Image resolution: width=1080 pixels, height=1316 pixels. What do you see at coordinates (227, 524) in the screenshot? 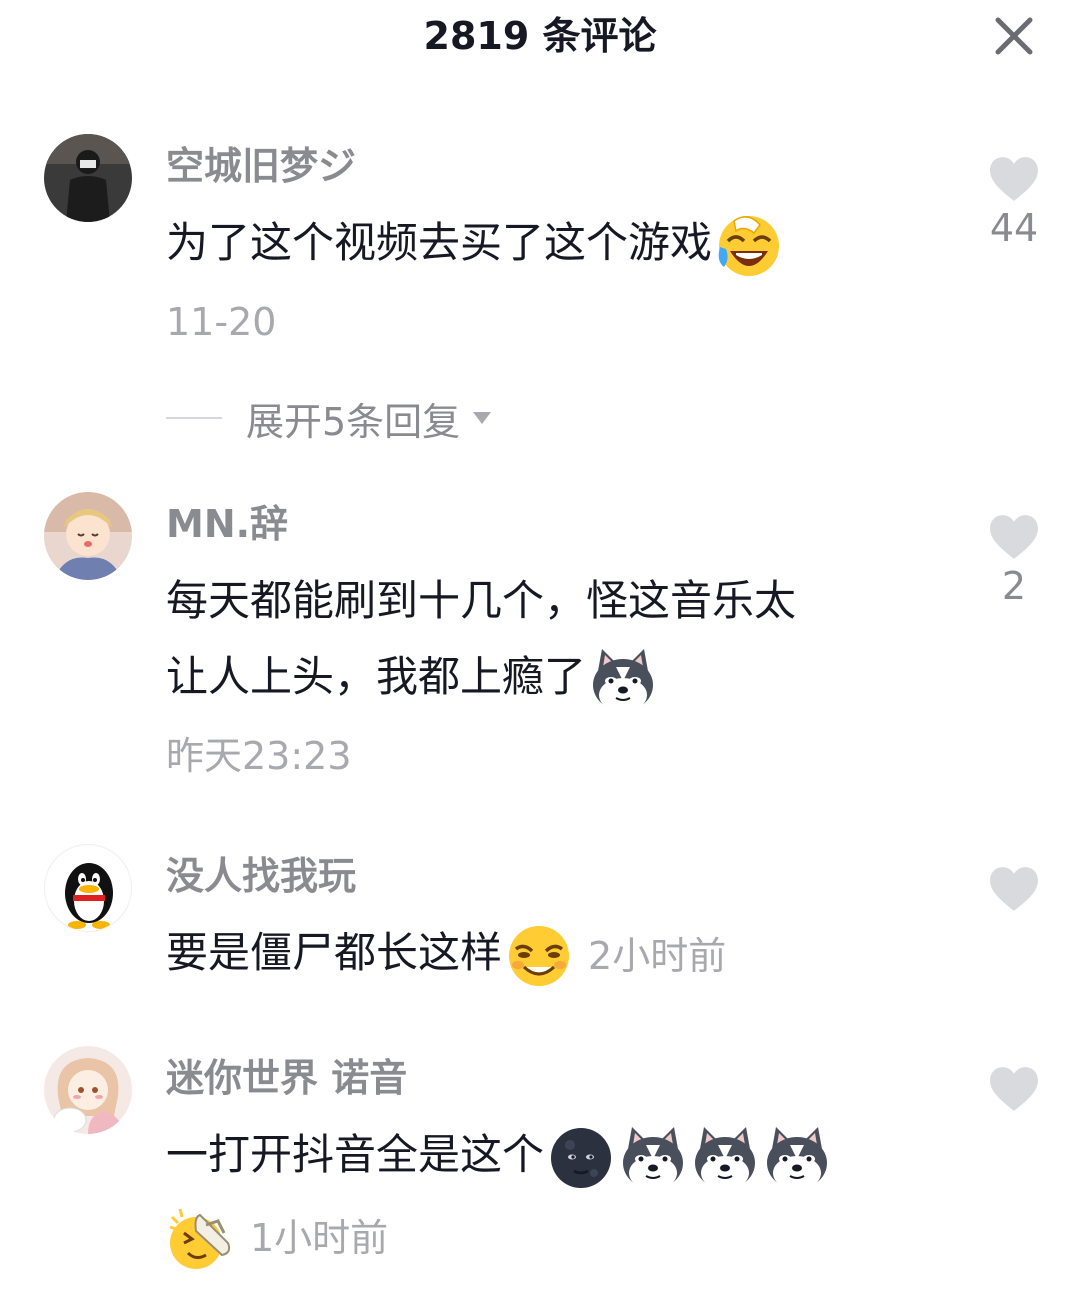
I see `comment-username: MN.辞` at bounding box center [227, 524].